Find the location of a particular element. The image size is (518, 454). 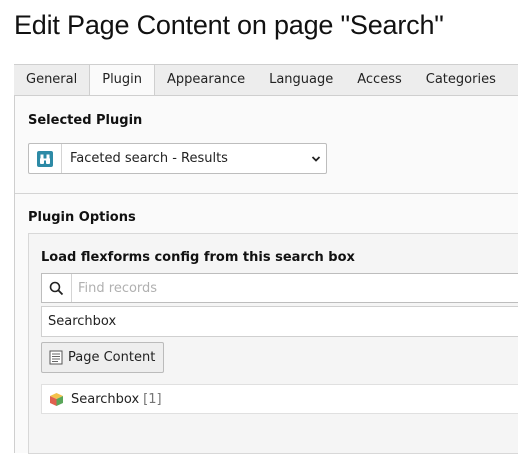

tab-appearance: Appearance is located at coordinates (206, 80).